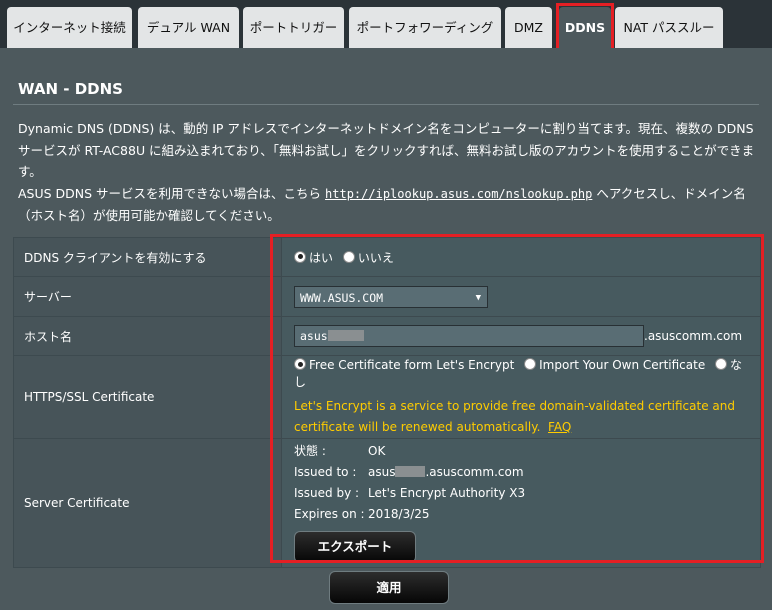  I want to click on ddns-no-label: いいえ, so click(376, 258).